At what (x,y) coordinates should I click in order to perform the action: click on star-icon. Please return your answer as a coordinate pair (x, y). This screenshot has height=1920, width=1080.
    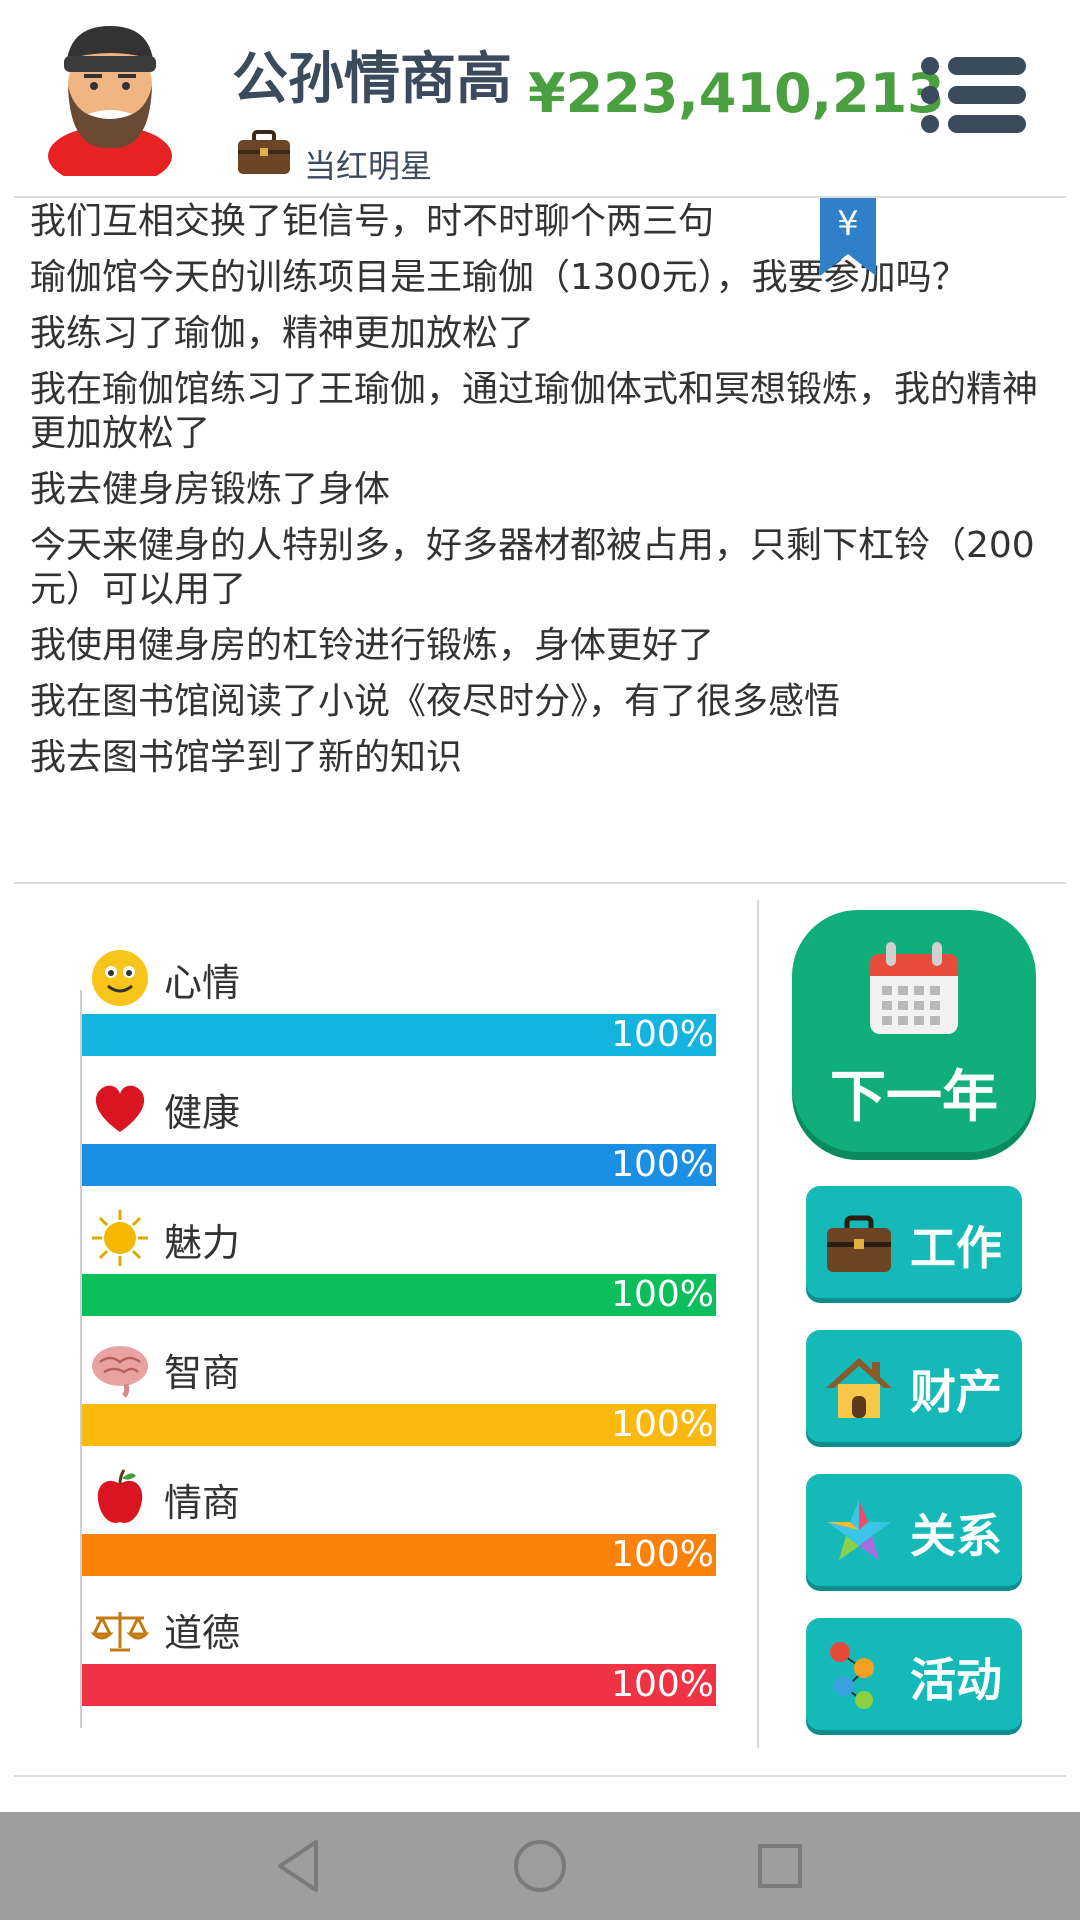
    Looking at the image, I should click on (859, 1530).